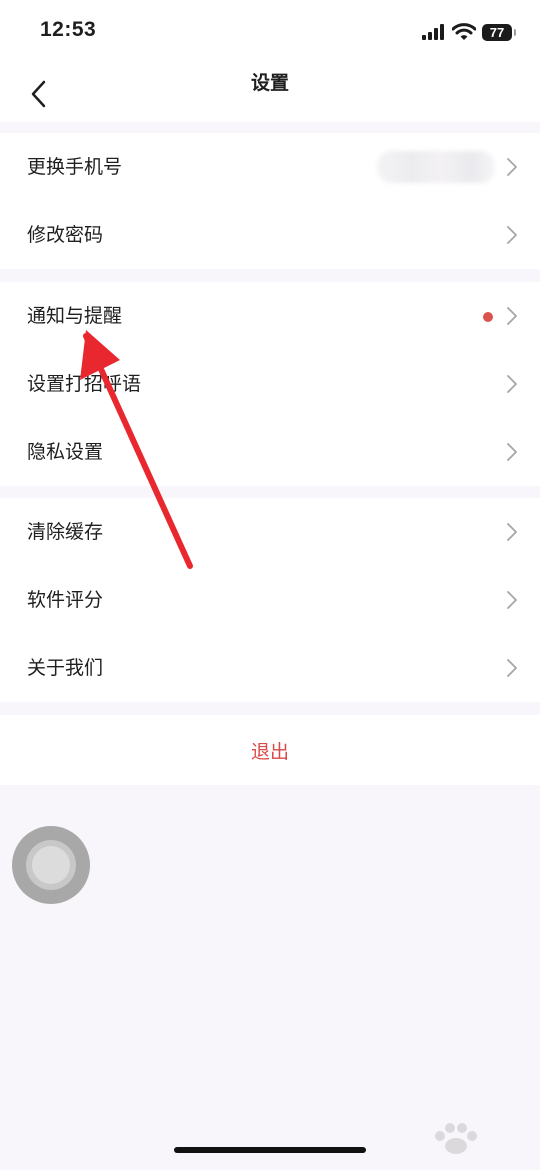  I want to click on cellular-signal-icon, so click(433, 32).